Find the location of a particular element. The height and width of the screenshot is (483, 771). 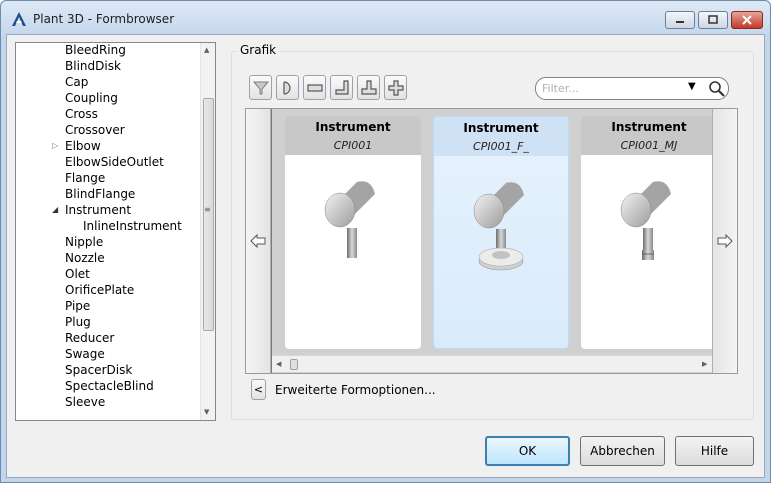

filter-icon is located at coordinates (260, 87).